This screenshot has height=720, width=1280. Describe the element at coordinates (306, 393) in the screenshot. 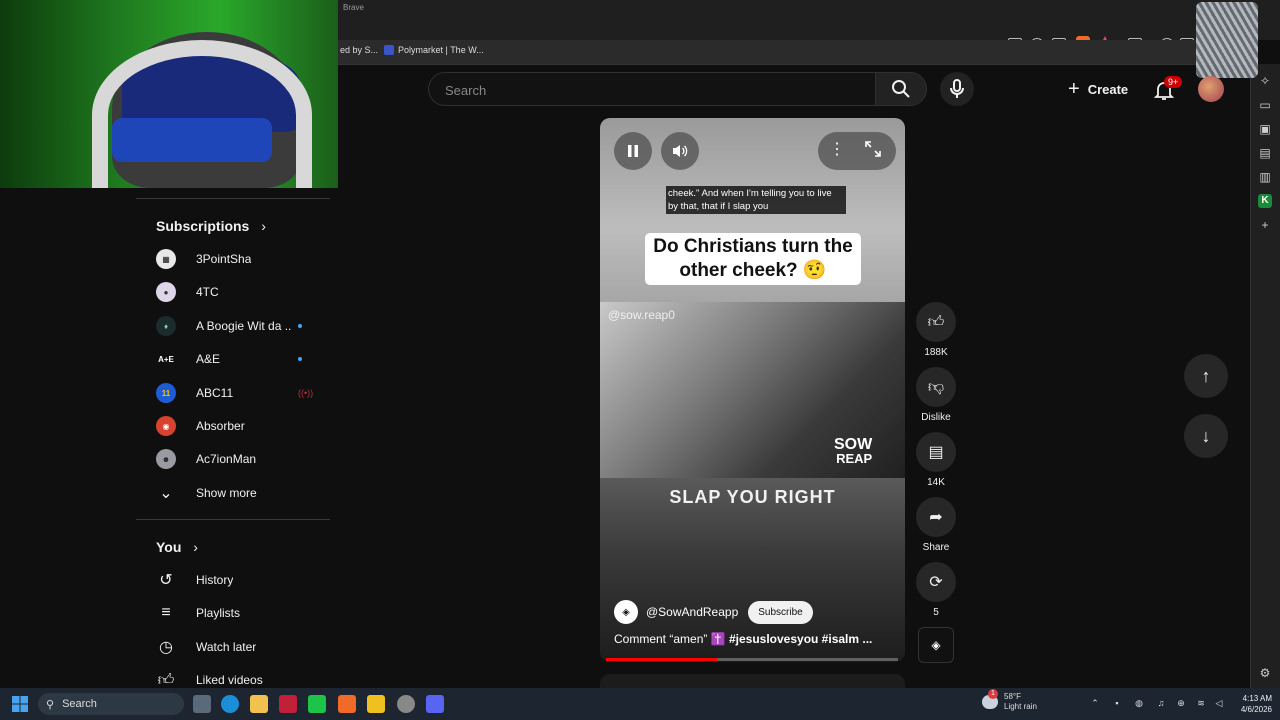

I see `live-icon: ((•))` at that location.